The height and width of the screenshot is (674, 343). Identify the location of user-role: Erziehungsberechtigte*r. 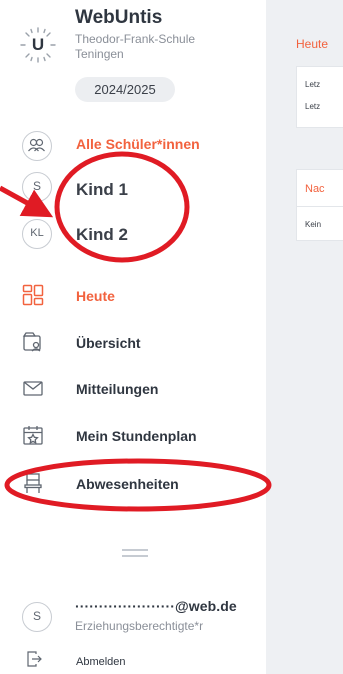
(139, 626).